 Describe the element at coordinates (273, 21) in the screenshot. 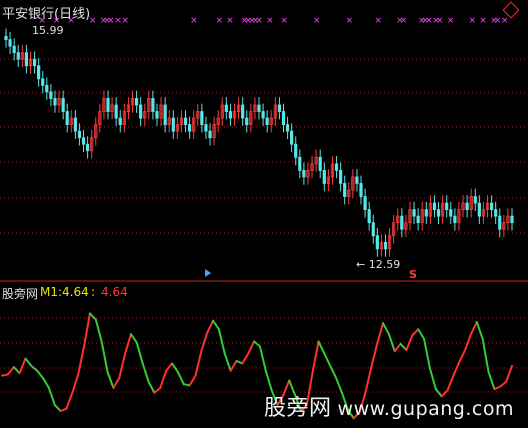

I see `top-markers: × × × × ××× × × × × × ××××× × × × × × ×× ××× ×× × × × ×× ×` at that location.